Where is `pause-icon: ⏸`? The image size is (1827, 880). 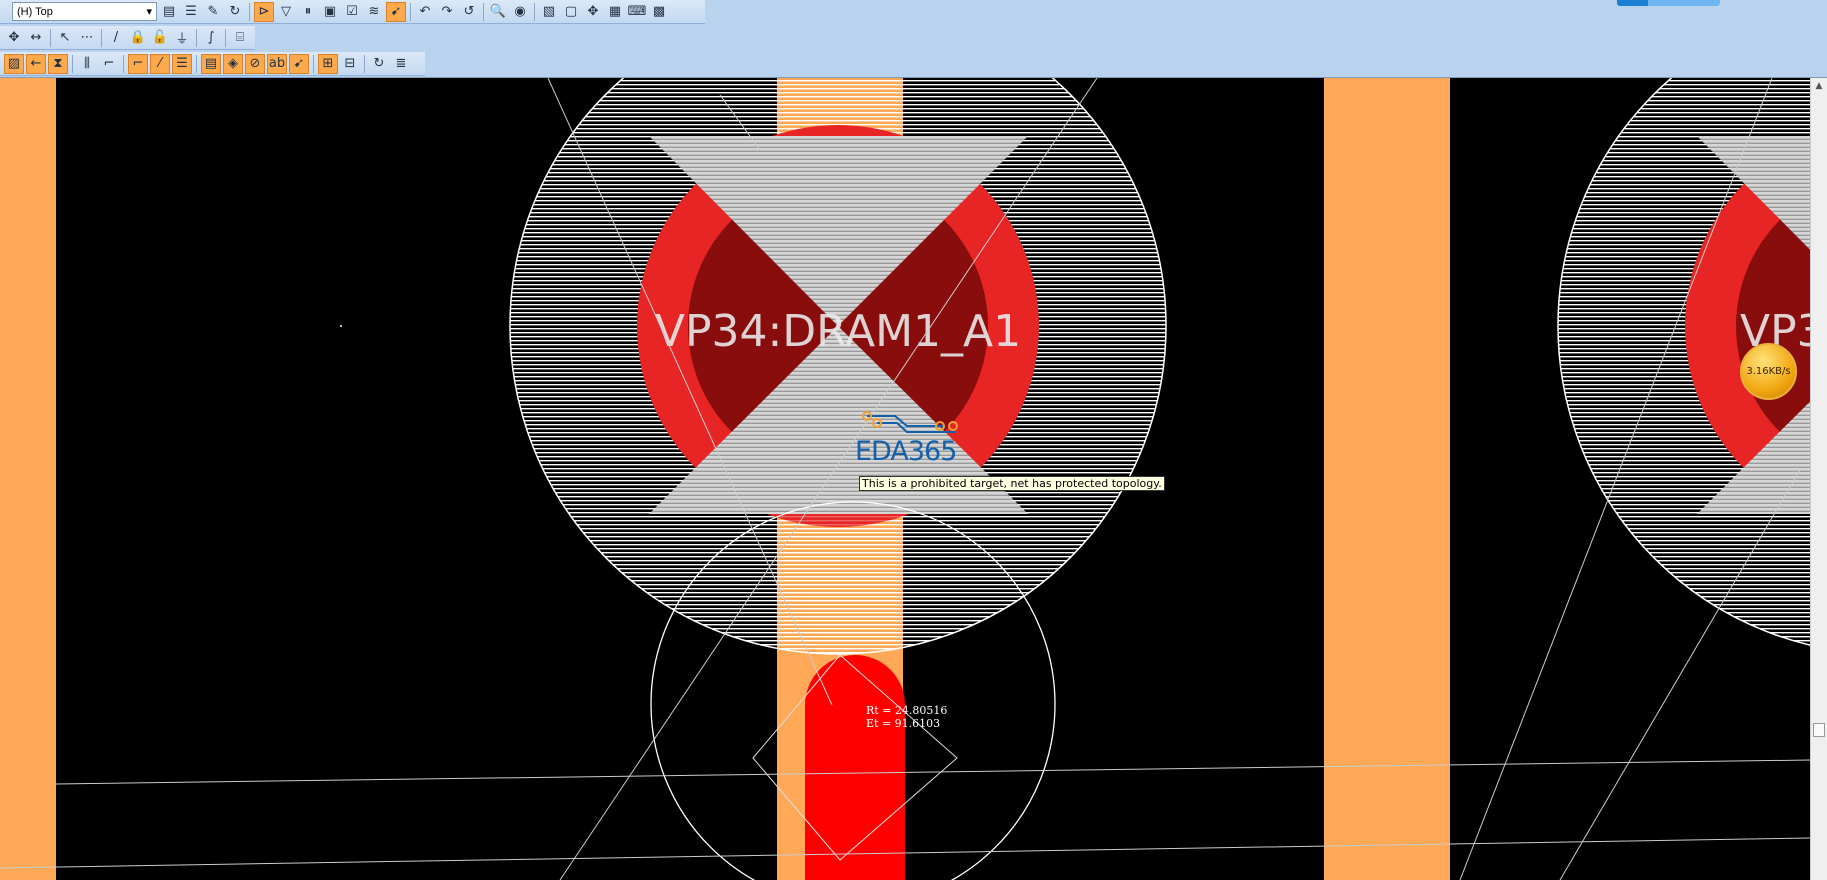
pause-icon: ⏸ is located at coordinates (308, 12).